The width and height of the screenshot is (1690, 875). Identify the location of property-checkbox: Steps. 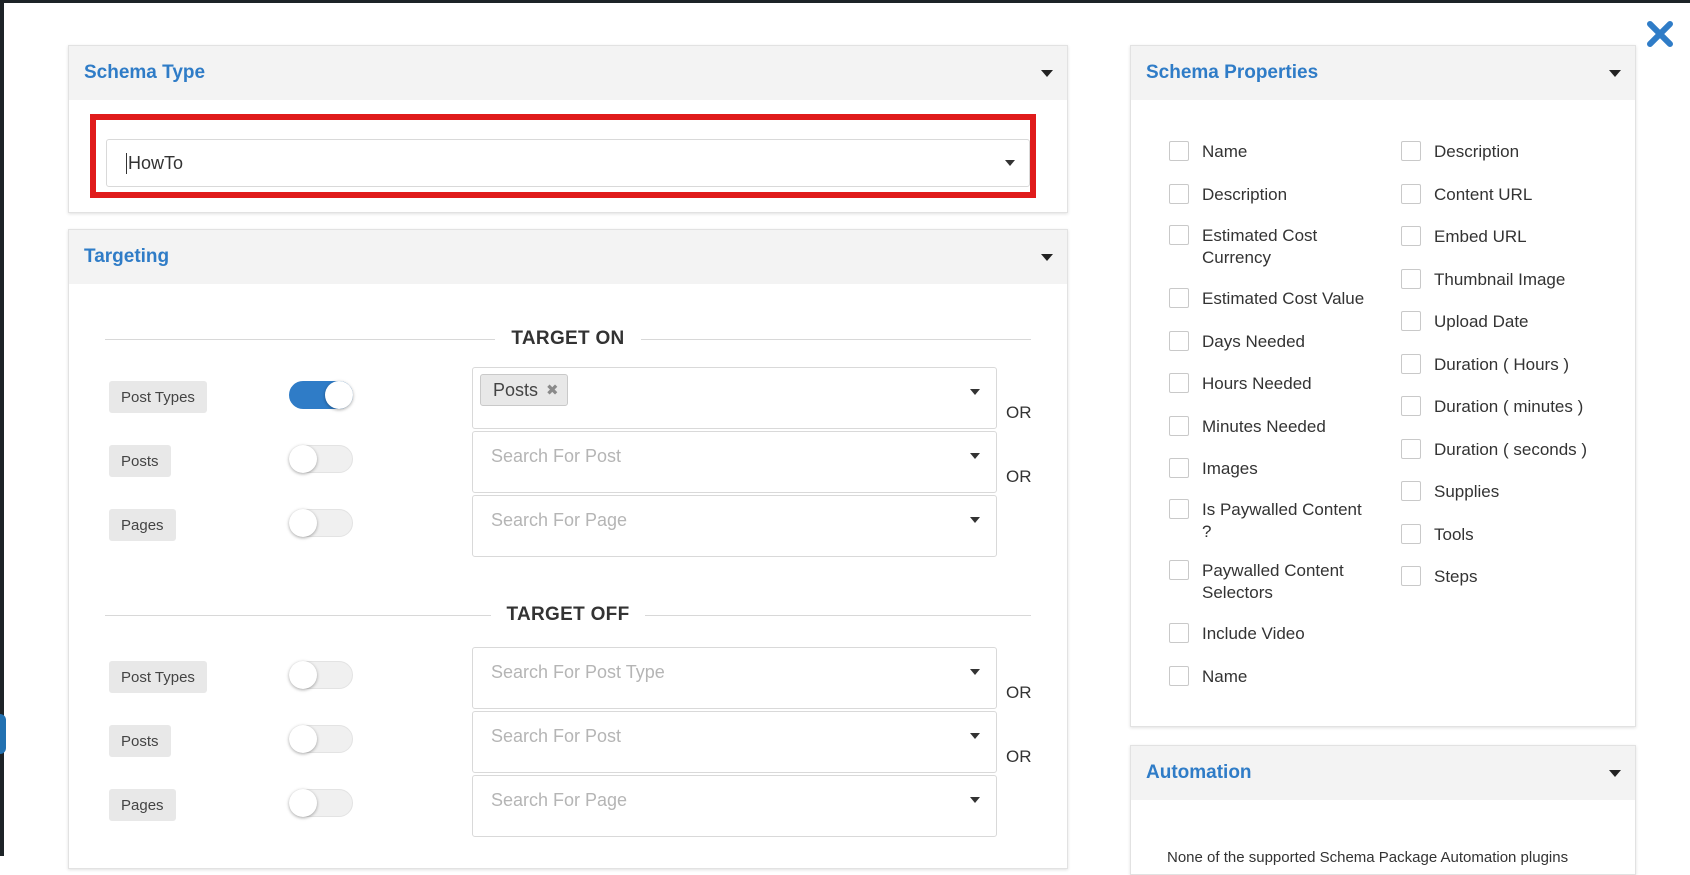
(1502, 577).